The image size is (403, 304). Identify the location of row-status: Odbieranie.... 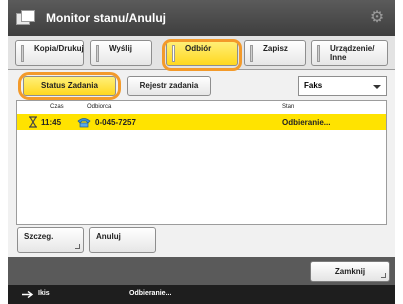
(306, 122).